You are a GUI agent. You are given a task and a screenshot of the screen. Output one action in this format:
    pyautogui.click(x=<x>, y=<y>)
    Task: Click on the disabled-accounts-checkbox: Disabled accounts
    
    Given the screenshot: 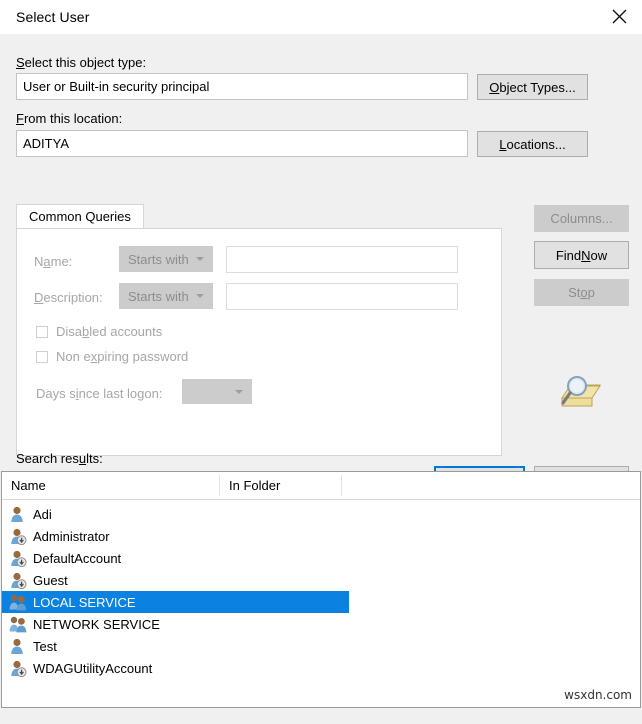 What is the action you would take?
    pyautogui.click(x=99, y=331)
    